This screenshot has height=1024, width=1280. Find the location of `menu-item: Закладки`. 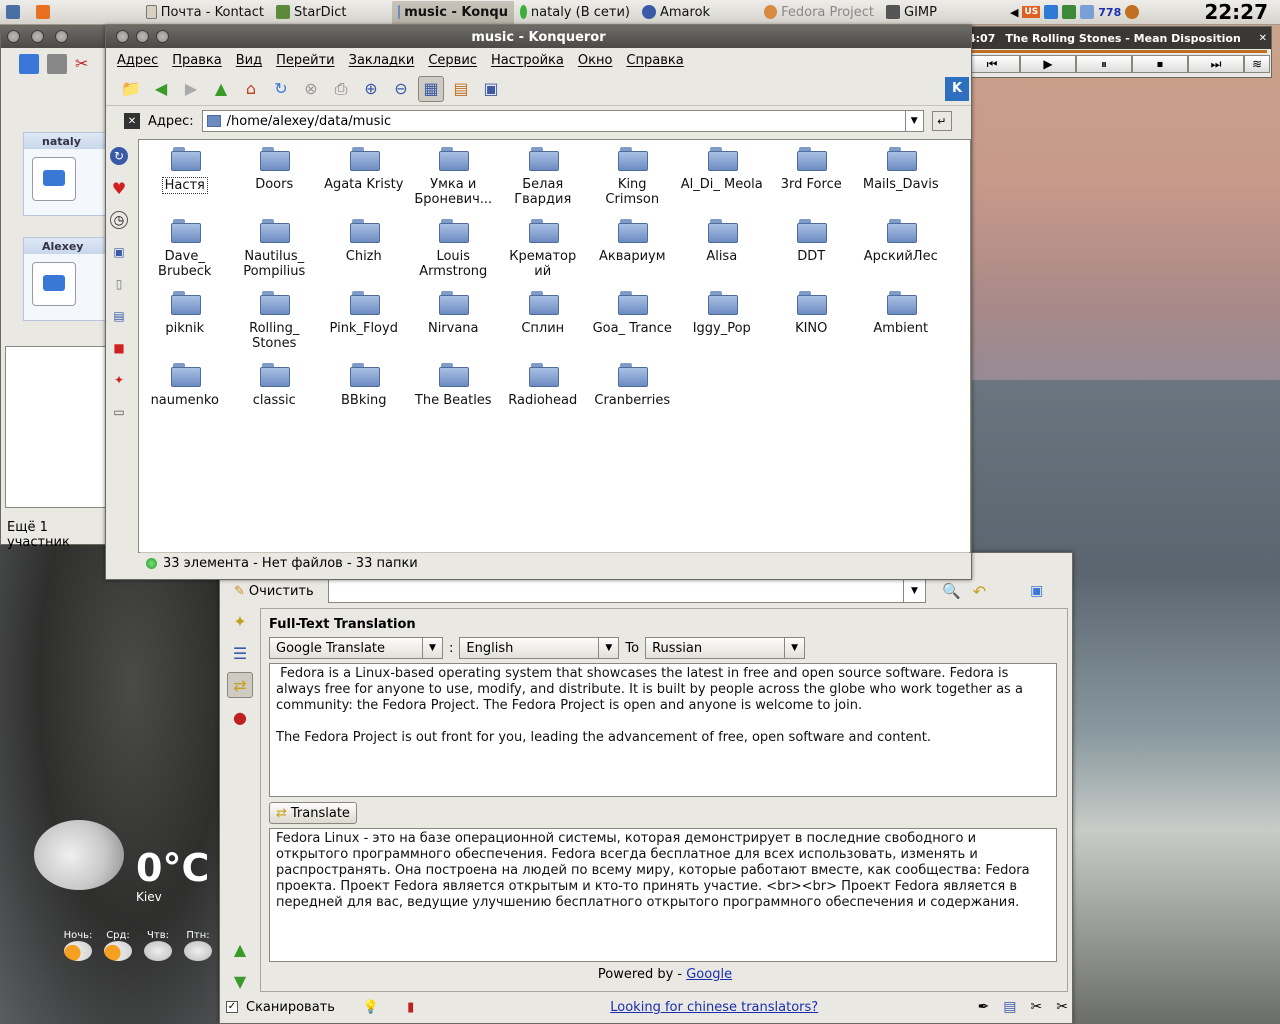

menu-item: Закладки is located at coordinates (382, 60).